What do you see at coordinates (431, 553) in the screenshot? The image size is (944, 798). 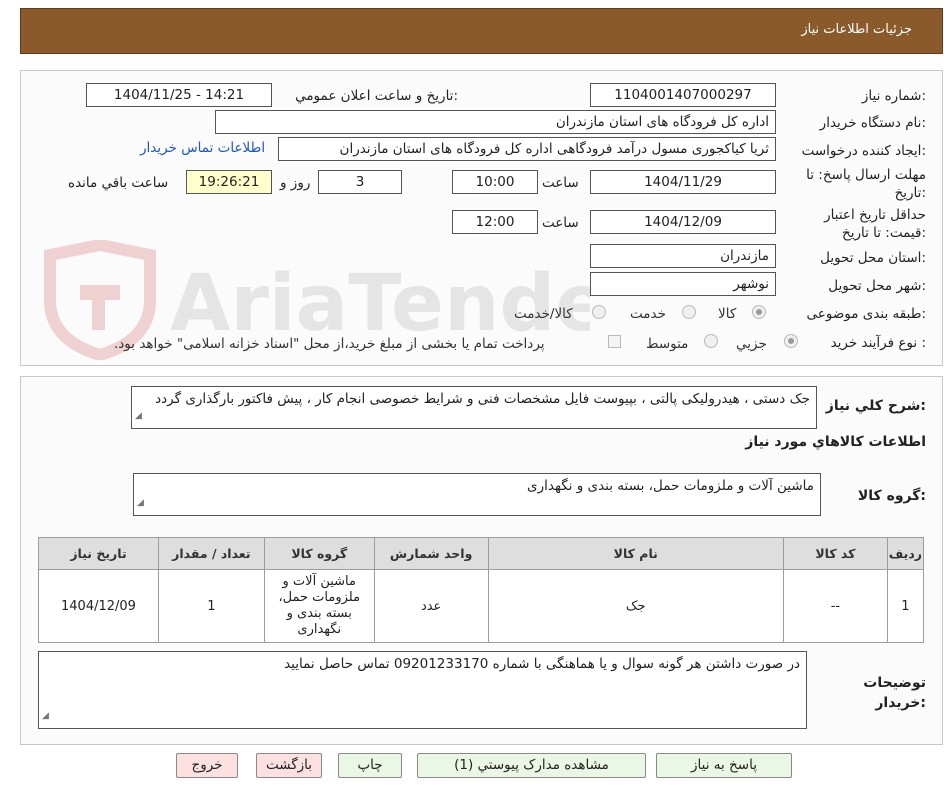 I see `col-header-unit: واحد شمارش` at bounding box center [431, 553].